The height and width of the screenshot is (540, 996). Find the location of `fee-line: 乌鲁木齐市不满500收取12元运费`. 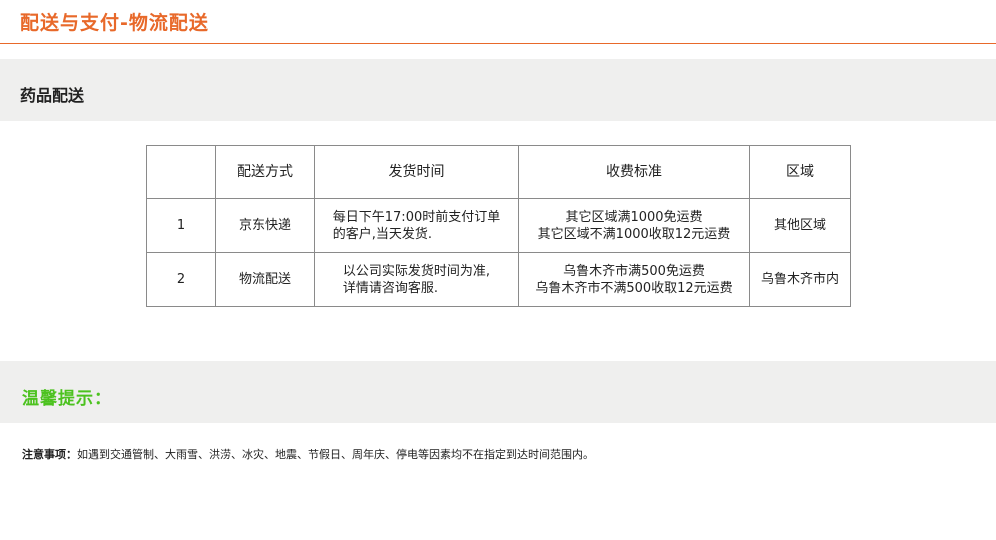

fee-line: 乌鲁木齐市不满500收取12元运费 is located at coordinates (634, 288).